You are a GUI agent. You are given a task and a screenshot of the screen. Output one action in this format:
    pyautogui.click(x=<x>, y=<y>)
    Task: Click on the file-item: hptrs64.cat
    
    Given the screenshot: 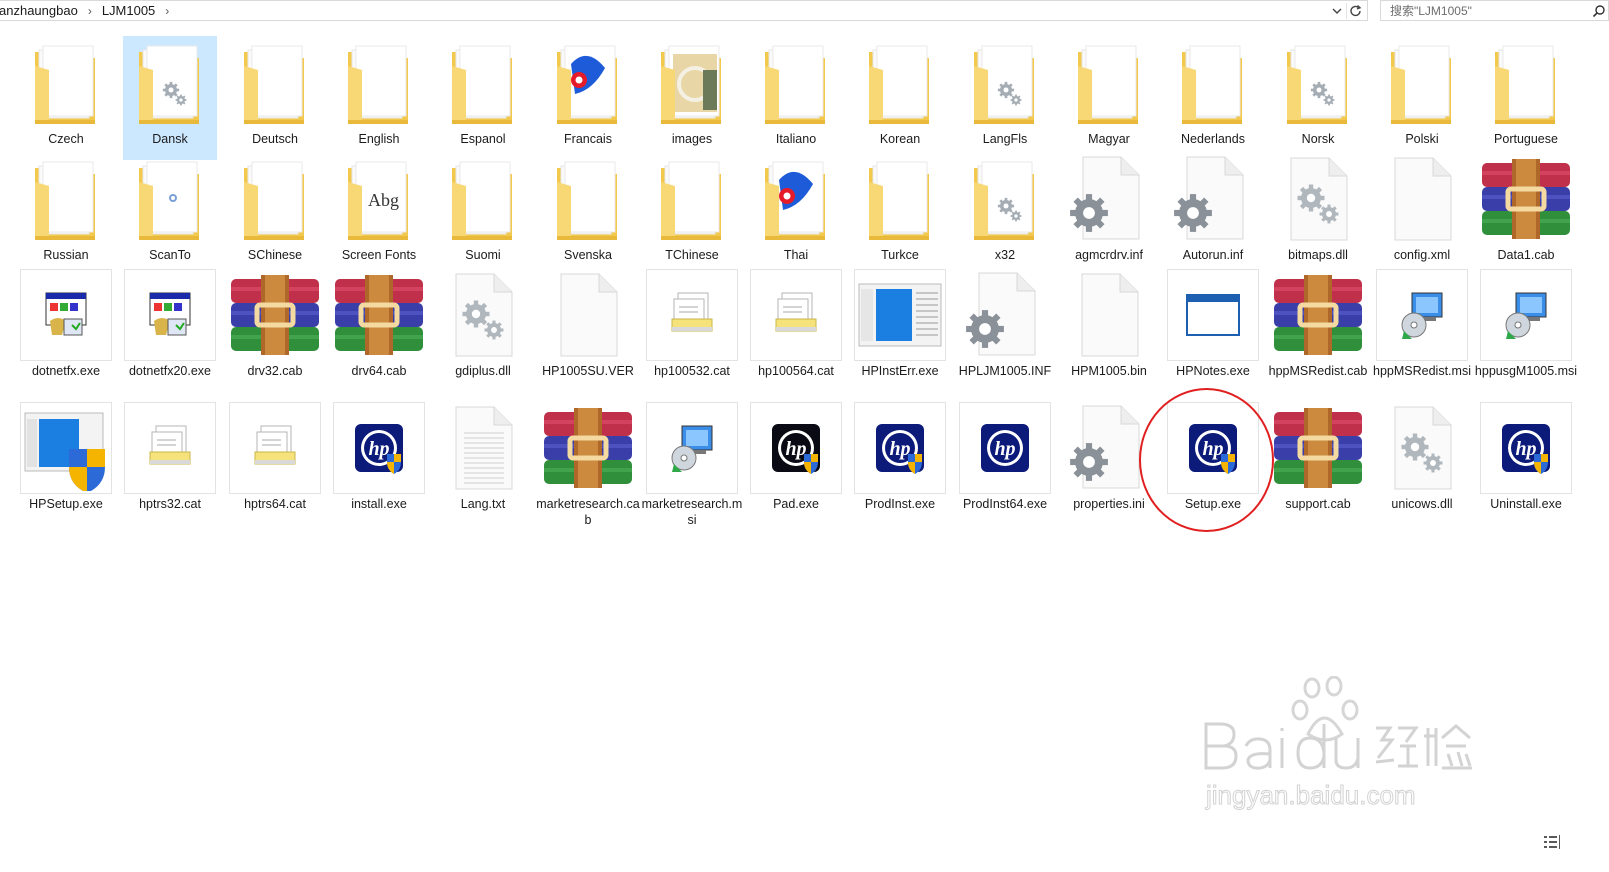 What is the action you would take?
    pyautogui.click(x=275, y=463)
    